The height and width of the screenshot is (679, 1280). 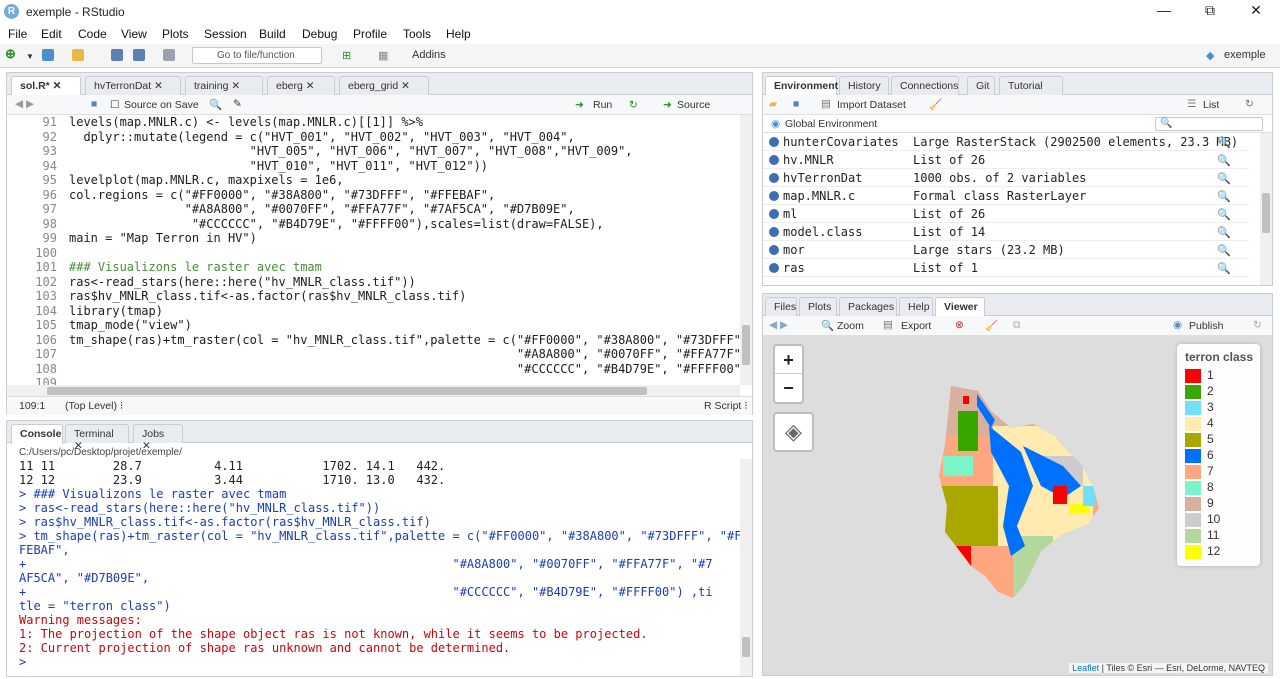 I want to click on zoom-in-button: +, so click(x=788, y=360).